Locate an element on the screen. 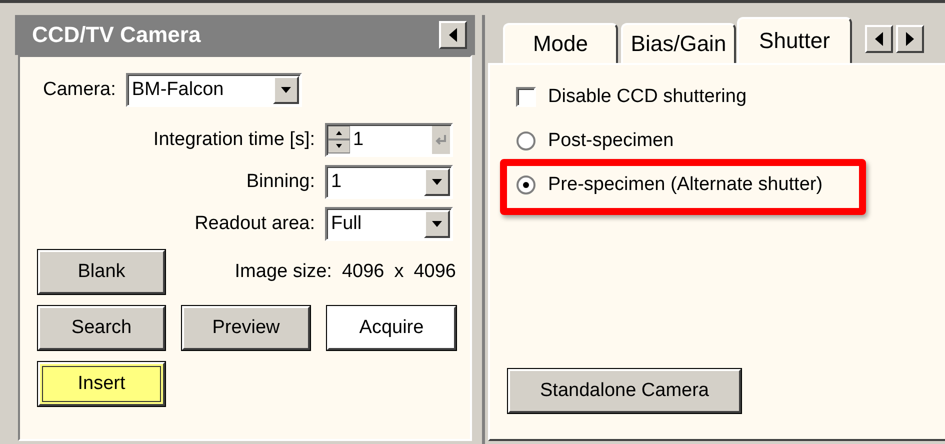 This screenshot has width=945, height=444. field-label: Camera: is located at coordinates (79, 90).